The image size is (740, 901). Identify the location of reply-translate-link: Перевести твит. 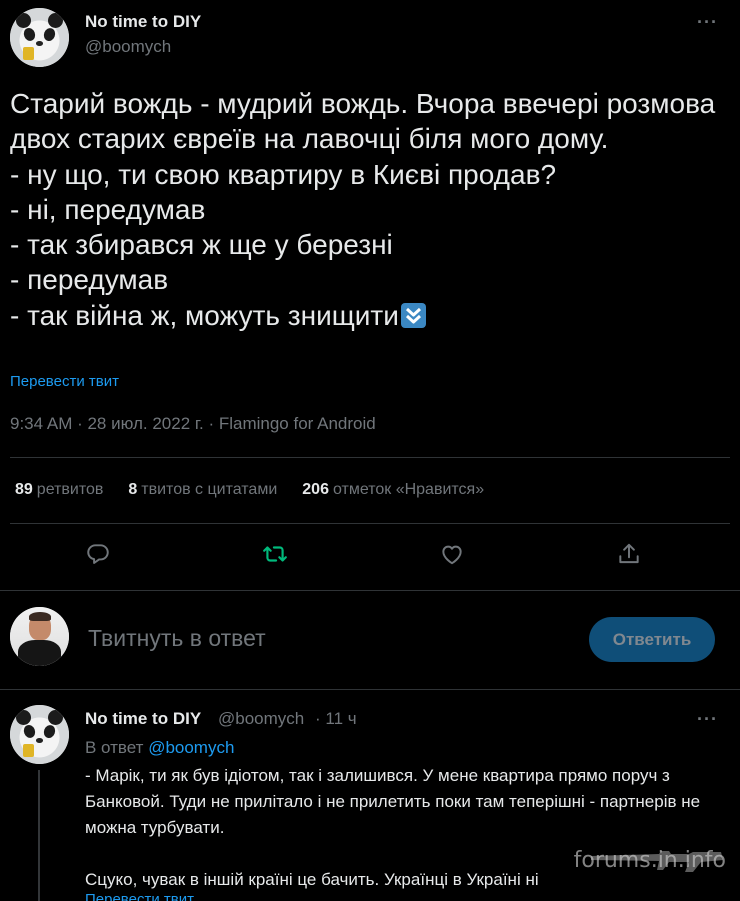
(139, 896).